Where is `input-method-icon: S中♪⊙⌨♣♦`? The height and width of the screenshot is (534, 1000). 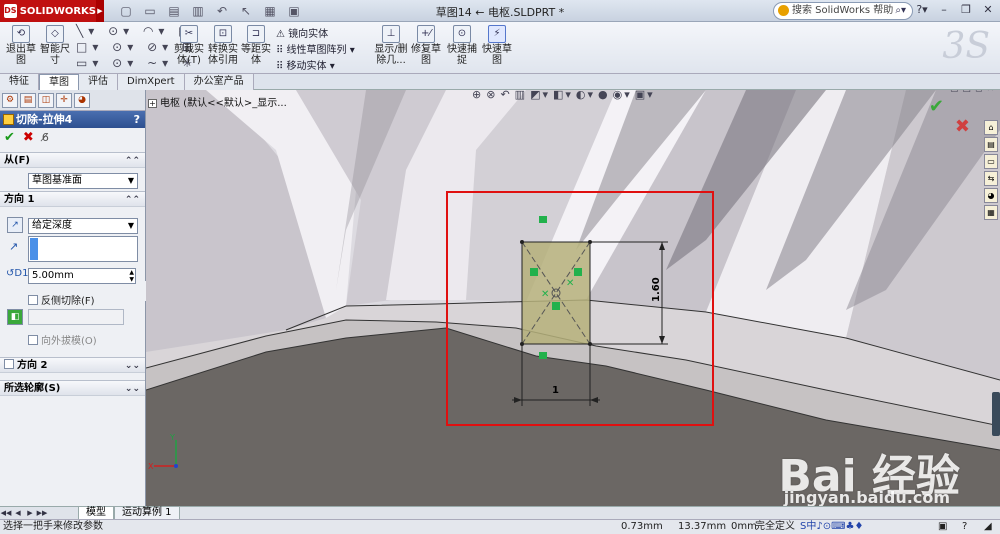
input-method-icon: S中♪⊙⌨♣♦ is located at coordinates (831, 527).